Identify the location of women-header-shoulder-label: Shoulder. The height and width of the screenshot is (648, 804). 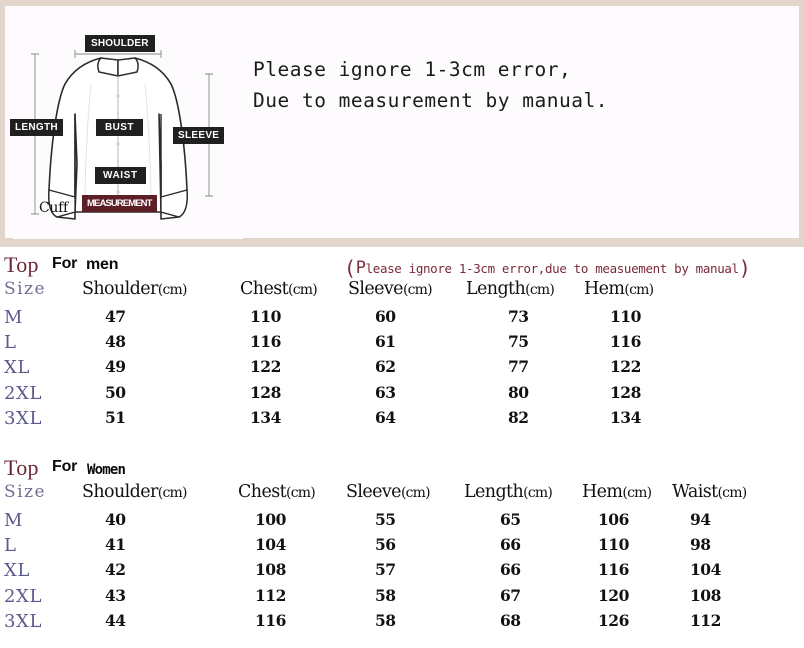
(120, 492).